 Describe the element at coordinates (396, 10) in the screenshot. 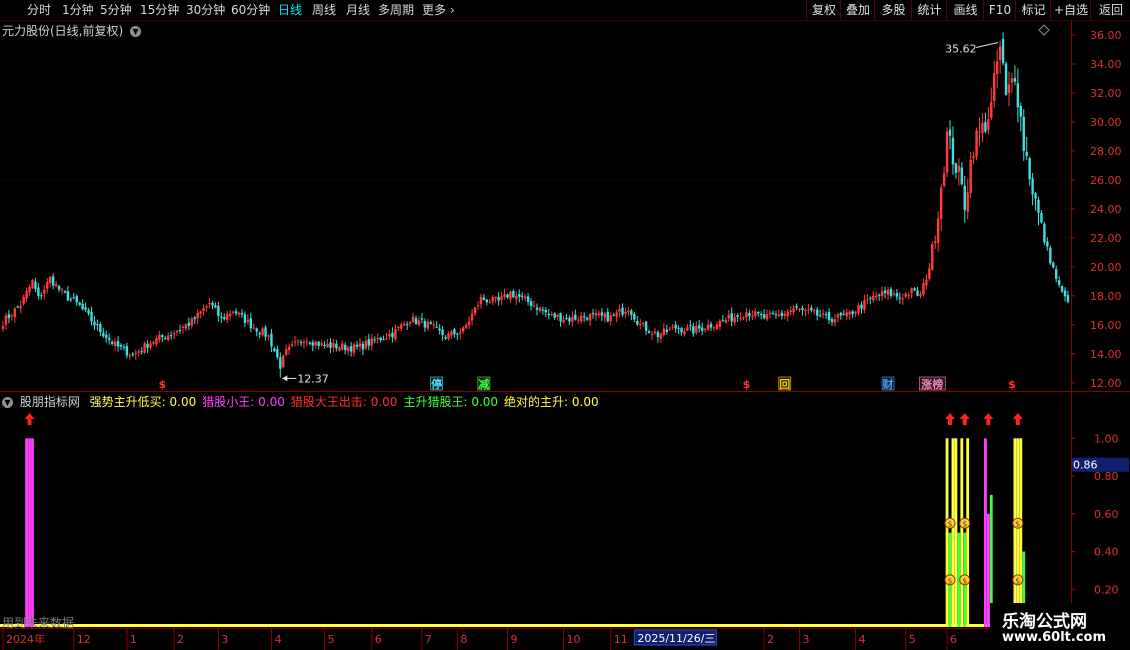

I see `period-tab-9: 多周期` at that location.